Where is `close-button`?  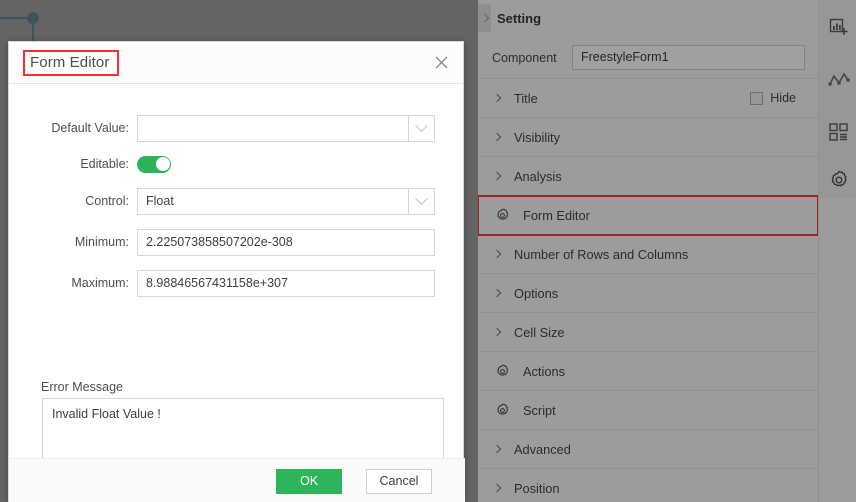 close-button is located at coordinates (441, 62).